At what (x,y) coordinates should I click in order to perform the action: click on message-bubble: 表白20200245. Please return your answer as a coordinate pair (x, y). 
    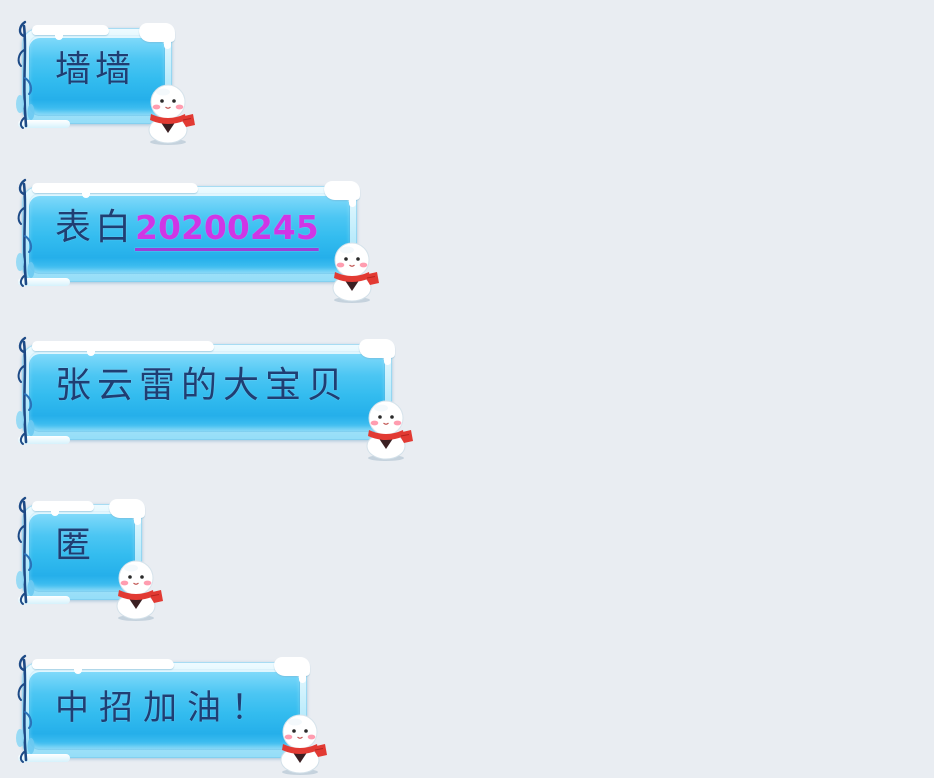
    Looking at the image, I should click on (186, 234).